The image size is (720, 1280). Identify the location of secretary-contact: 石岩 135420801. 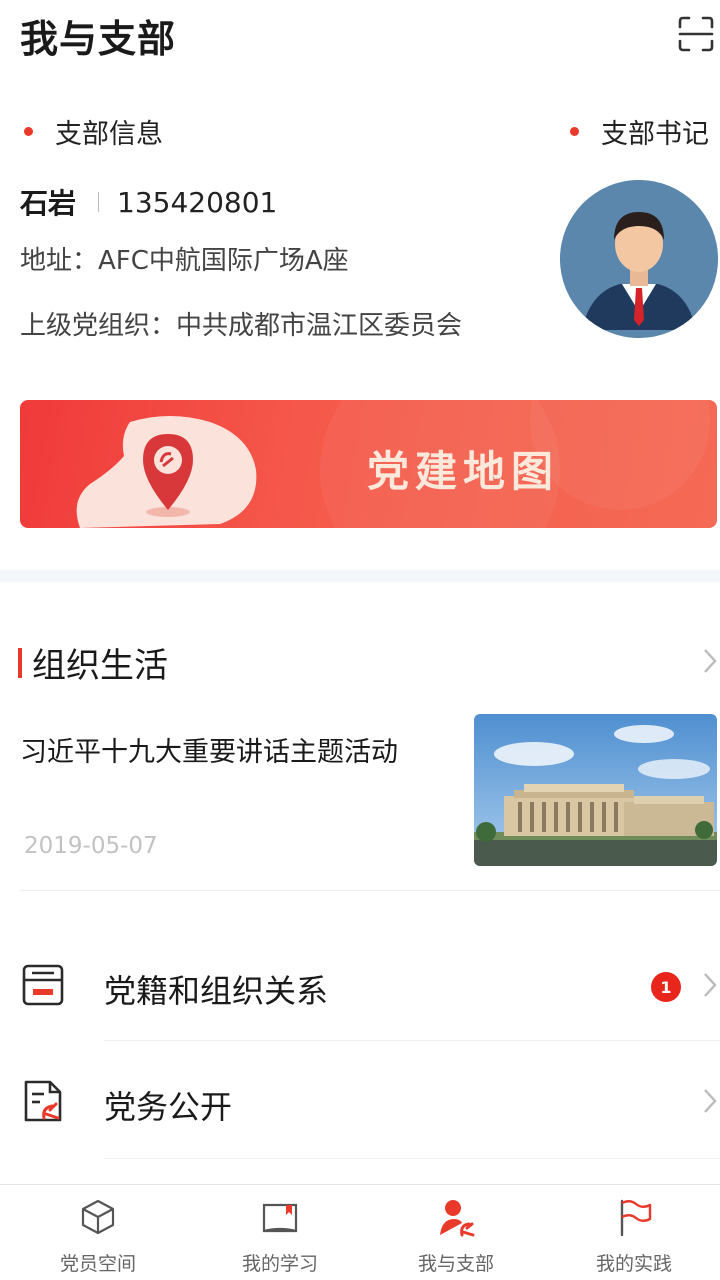
(148, 202).